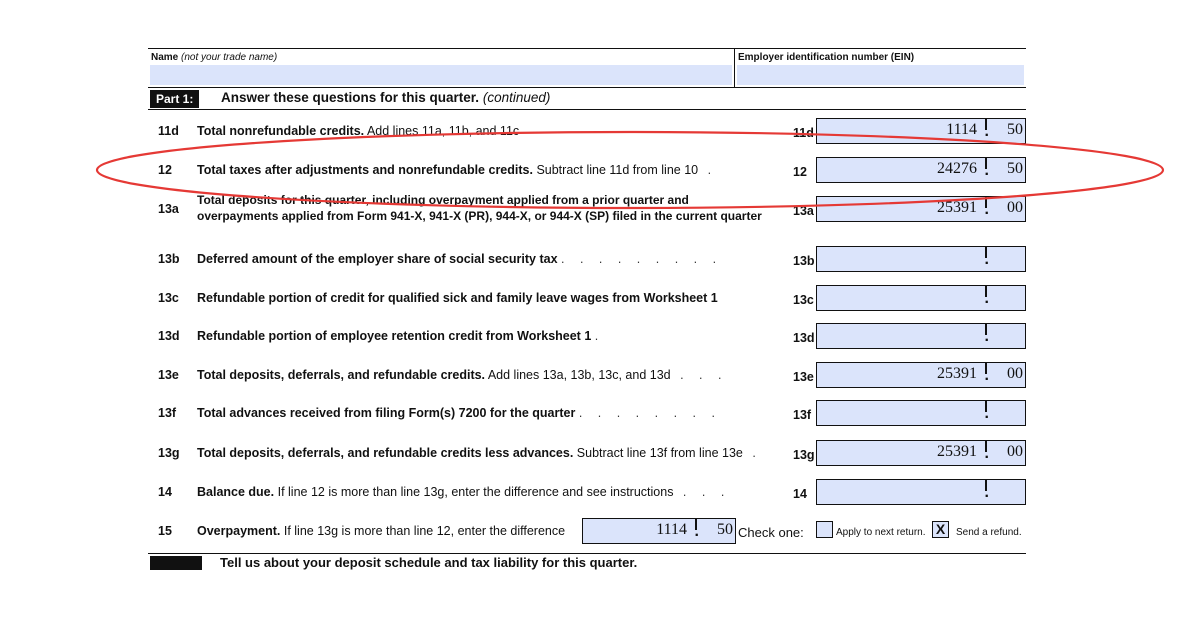 The height and width of the screenshot is (628, 1200). I want to click on amount-field: 24276. 50, so click(921, 170).